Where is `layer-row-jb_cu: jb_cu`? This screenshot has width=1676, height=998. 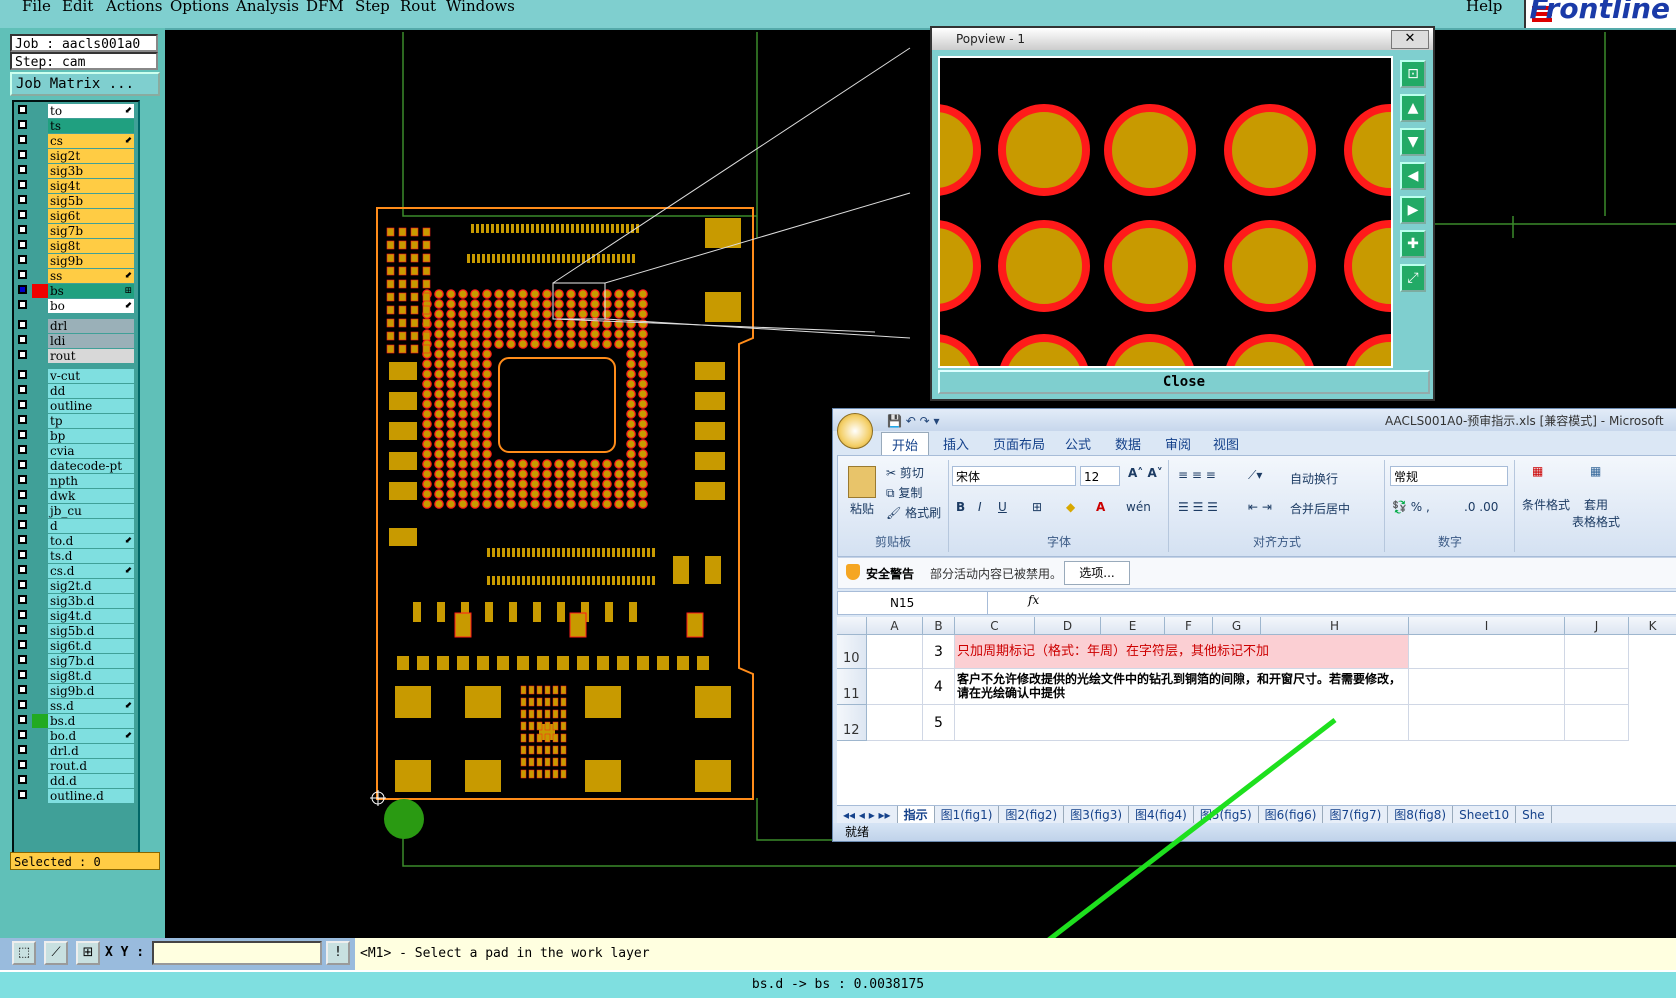 layer-row-jb_cu: jb_cu is located at coordinates (75, 511).